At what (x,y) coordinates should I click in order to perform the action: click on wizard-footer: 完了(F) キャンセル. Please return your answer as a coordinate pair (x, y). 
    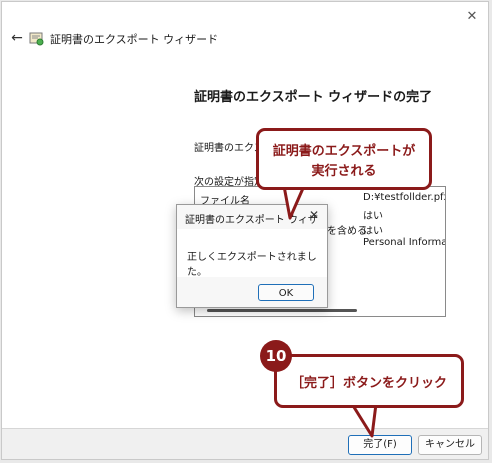
    Looking at the image, I should click on (245, 443).